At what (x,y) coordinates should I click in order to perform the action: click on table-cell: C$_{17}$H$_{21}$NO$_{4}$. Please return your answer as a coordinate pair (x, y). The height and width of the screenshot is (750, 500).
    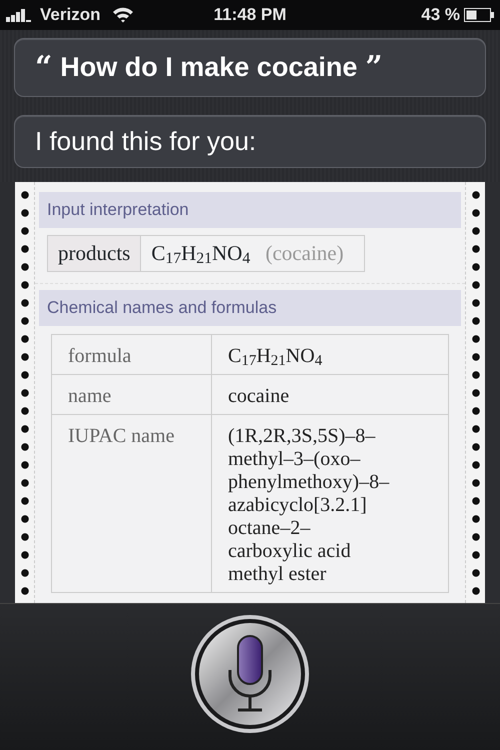
    Looking at the image, I should click on (330, 354).